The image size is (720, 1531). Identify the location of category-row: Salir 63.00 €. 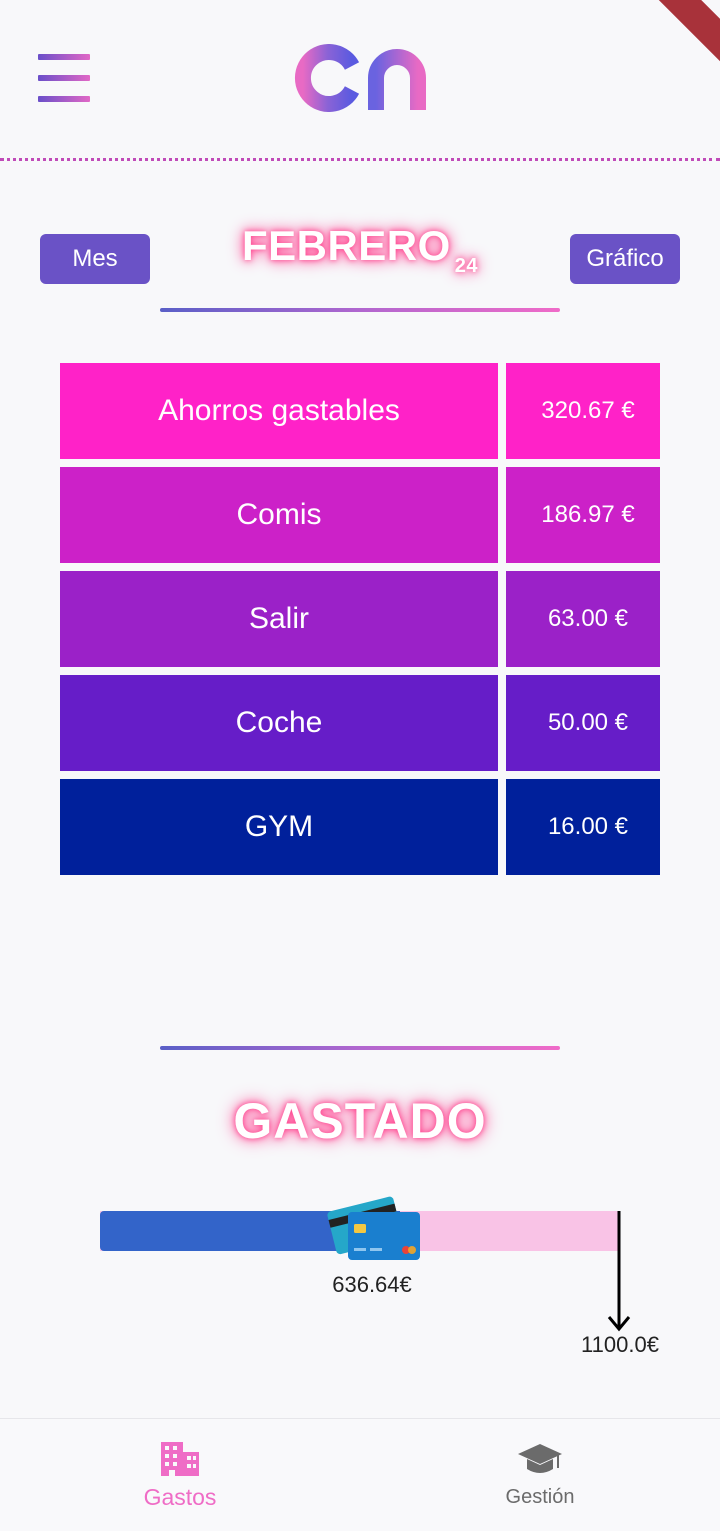
(360, 619).